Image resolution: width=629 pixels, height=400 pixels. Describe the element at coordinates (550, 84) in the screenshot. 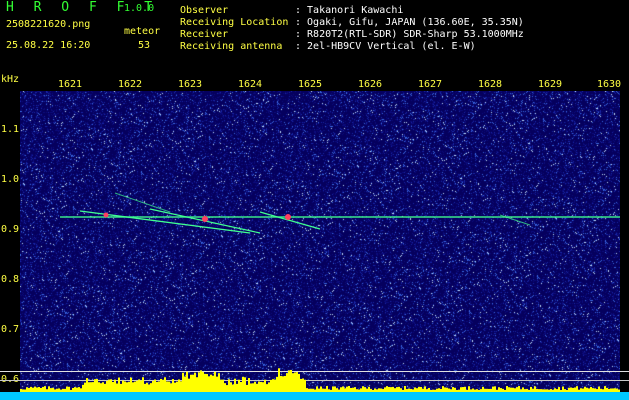

I see `x-tick-1629: 1629` at that location.